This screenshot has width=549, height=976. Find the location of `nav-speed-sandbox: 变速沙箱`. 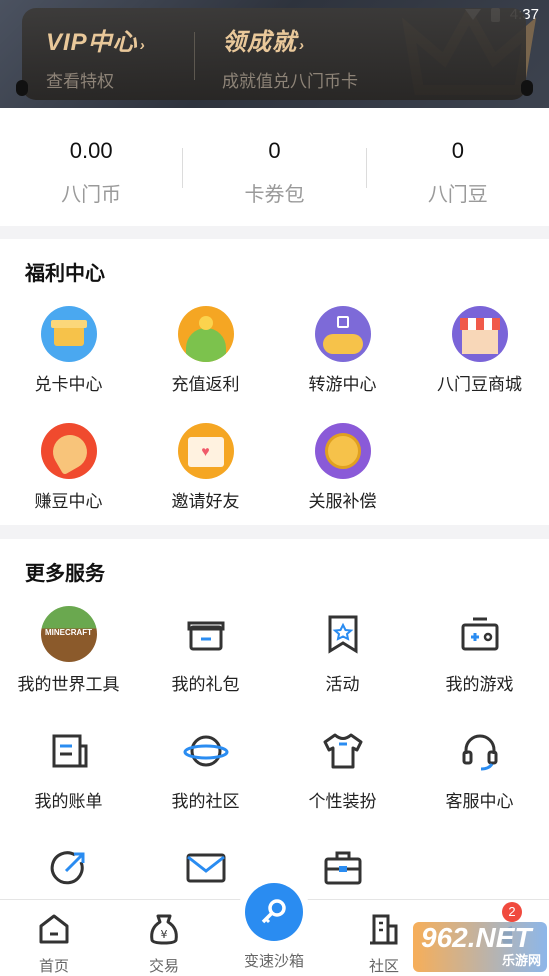

nav-speed-sandbox: 变速沙箱 is located at coordinates (274, 960).